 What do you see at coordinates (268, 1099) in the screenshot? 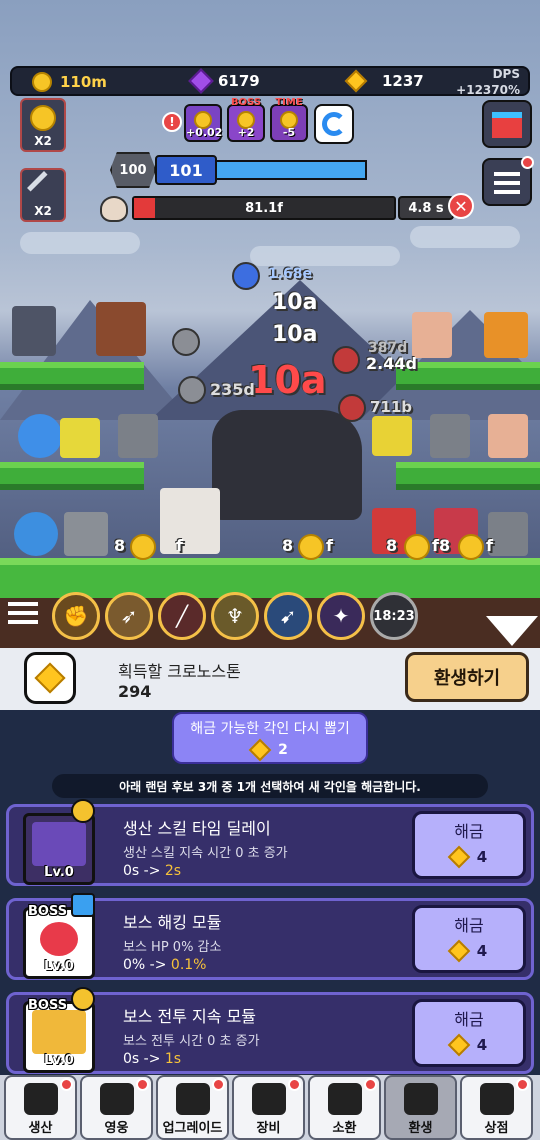
I see `briefcase-icon` at bounding box center [268, 1099].